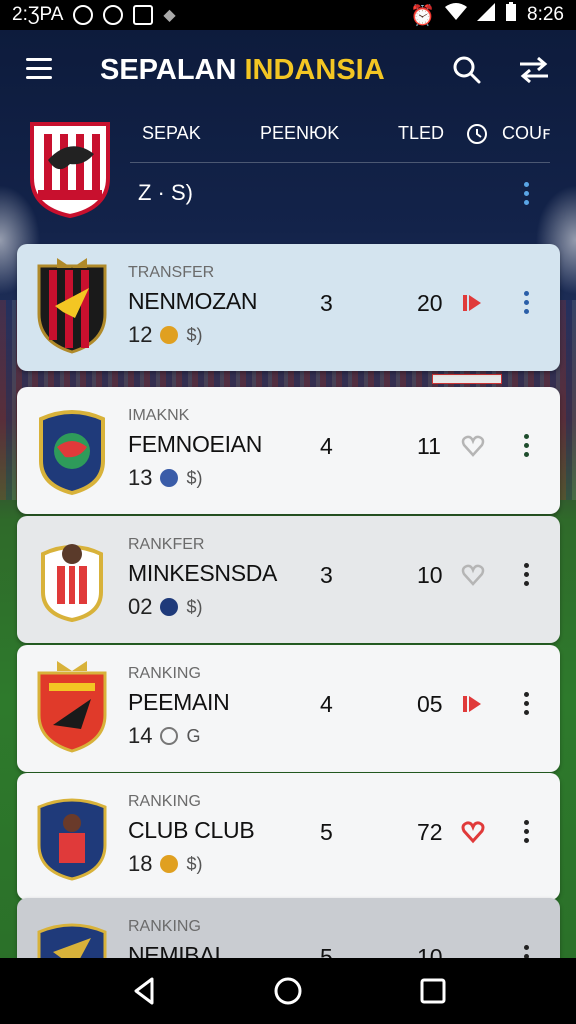  I want to click on row-sub-value: 14, so click(140, 735).